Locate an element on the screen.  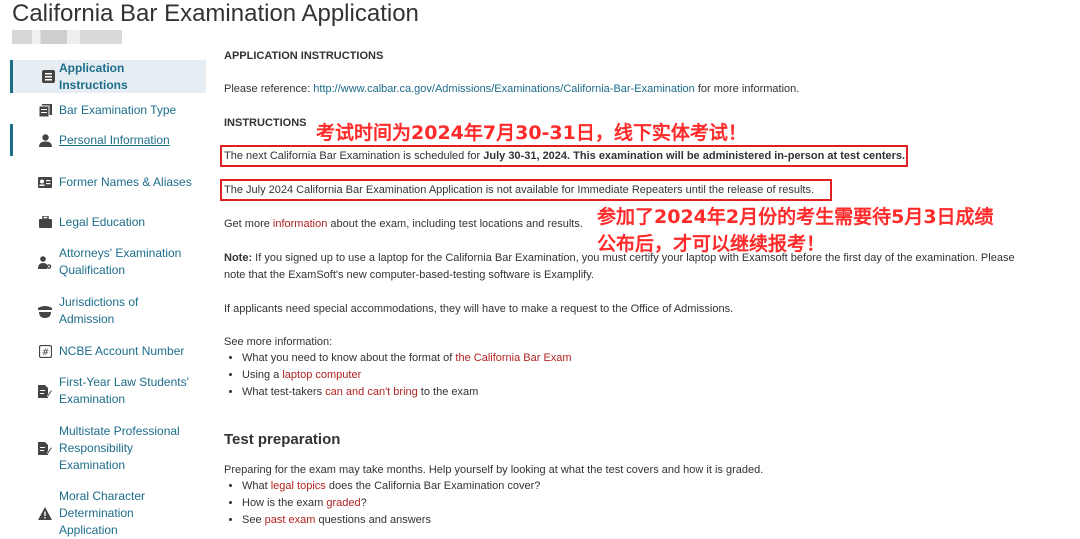
sidebar-item-ncbe-account: # NCBE Account Number is located at coordinates (106, 351).